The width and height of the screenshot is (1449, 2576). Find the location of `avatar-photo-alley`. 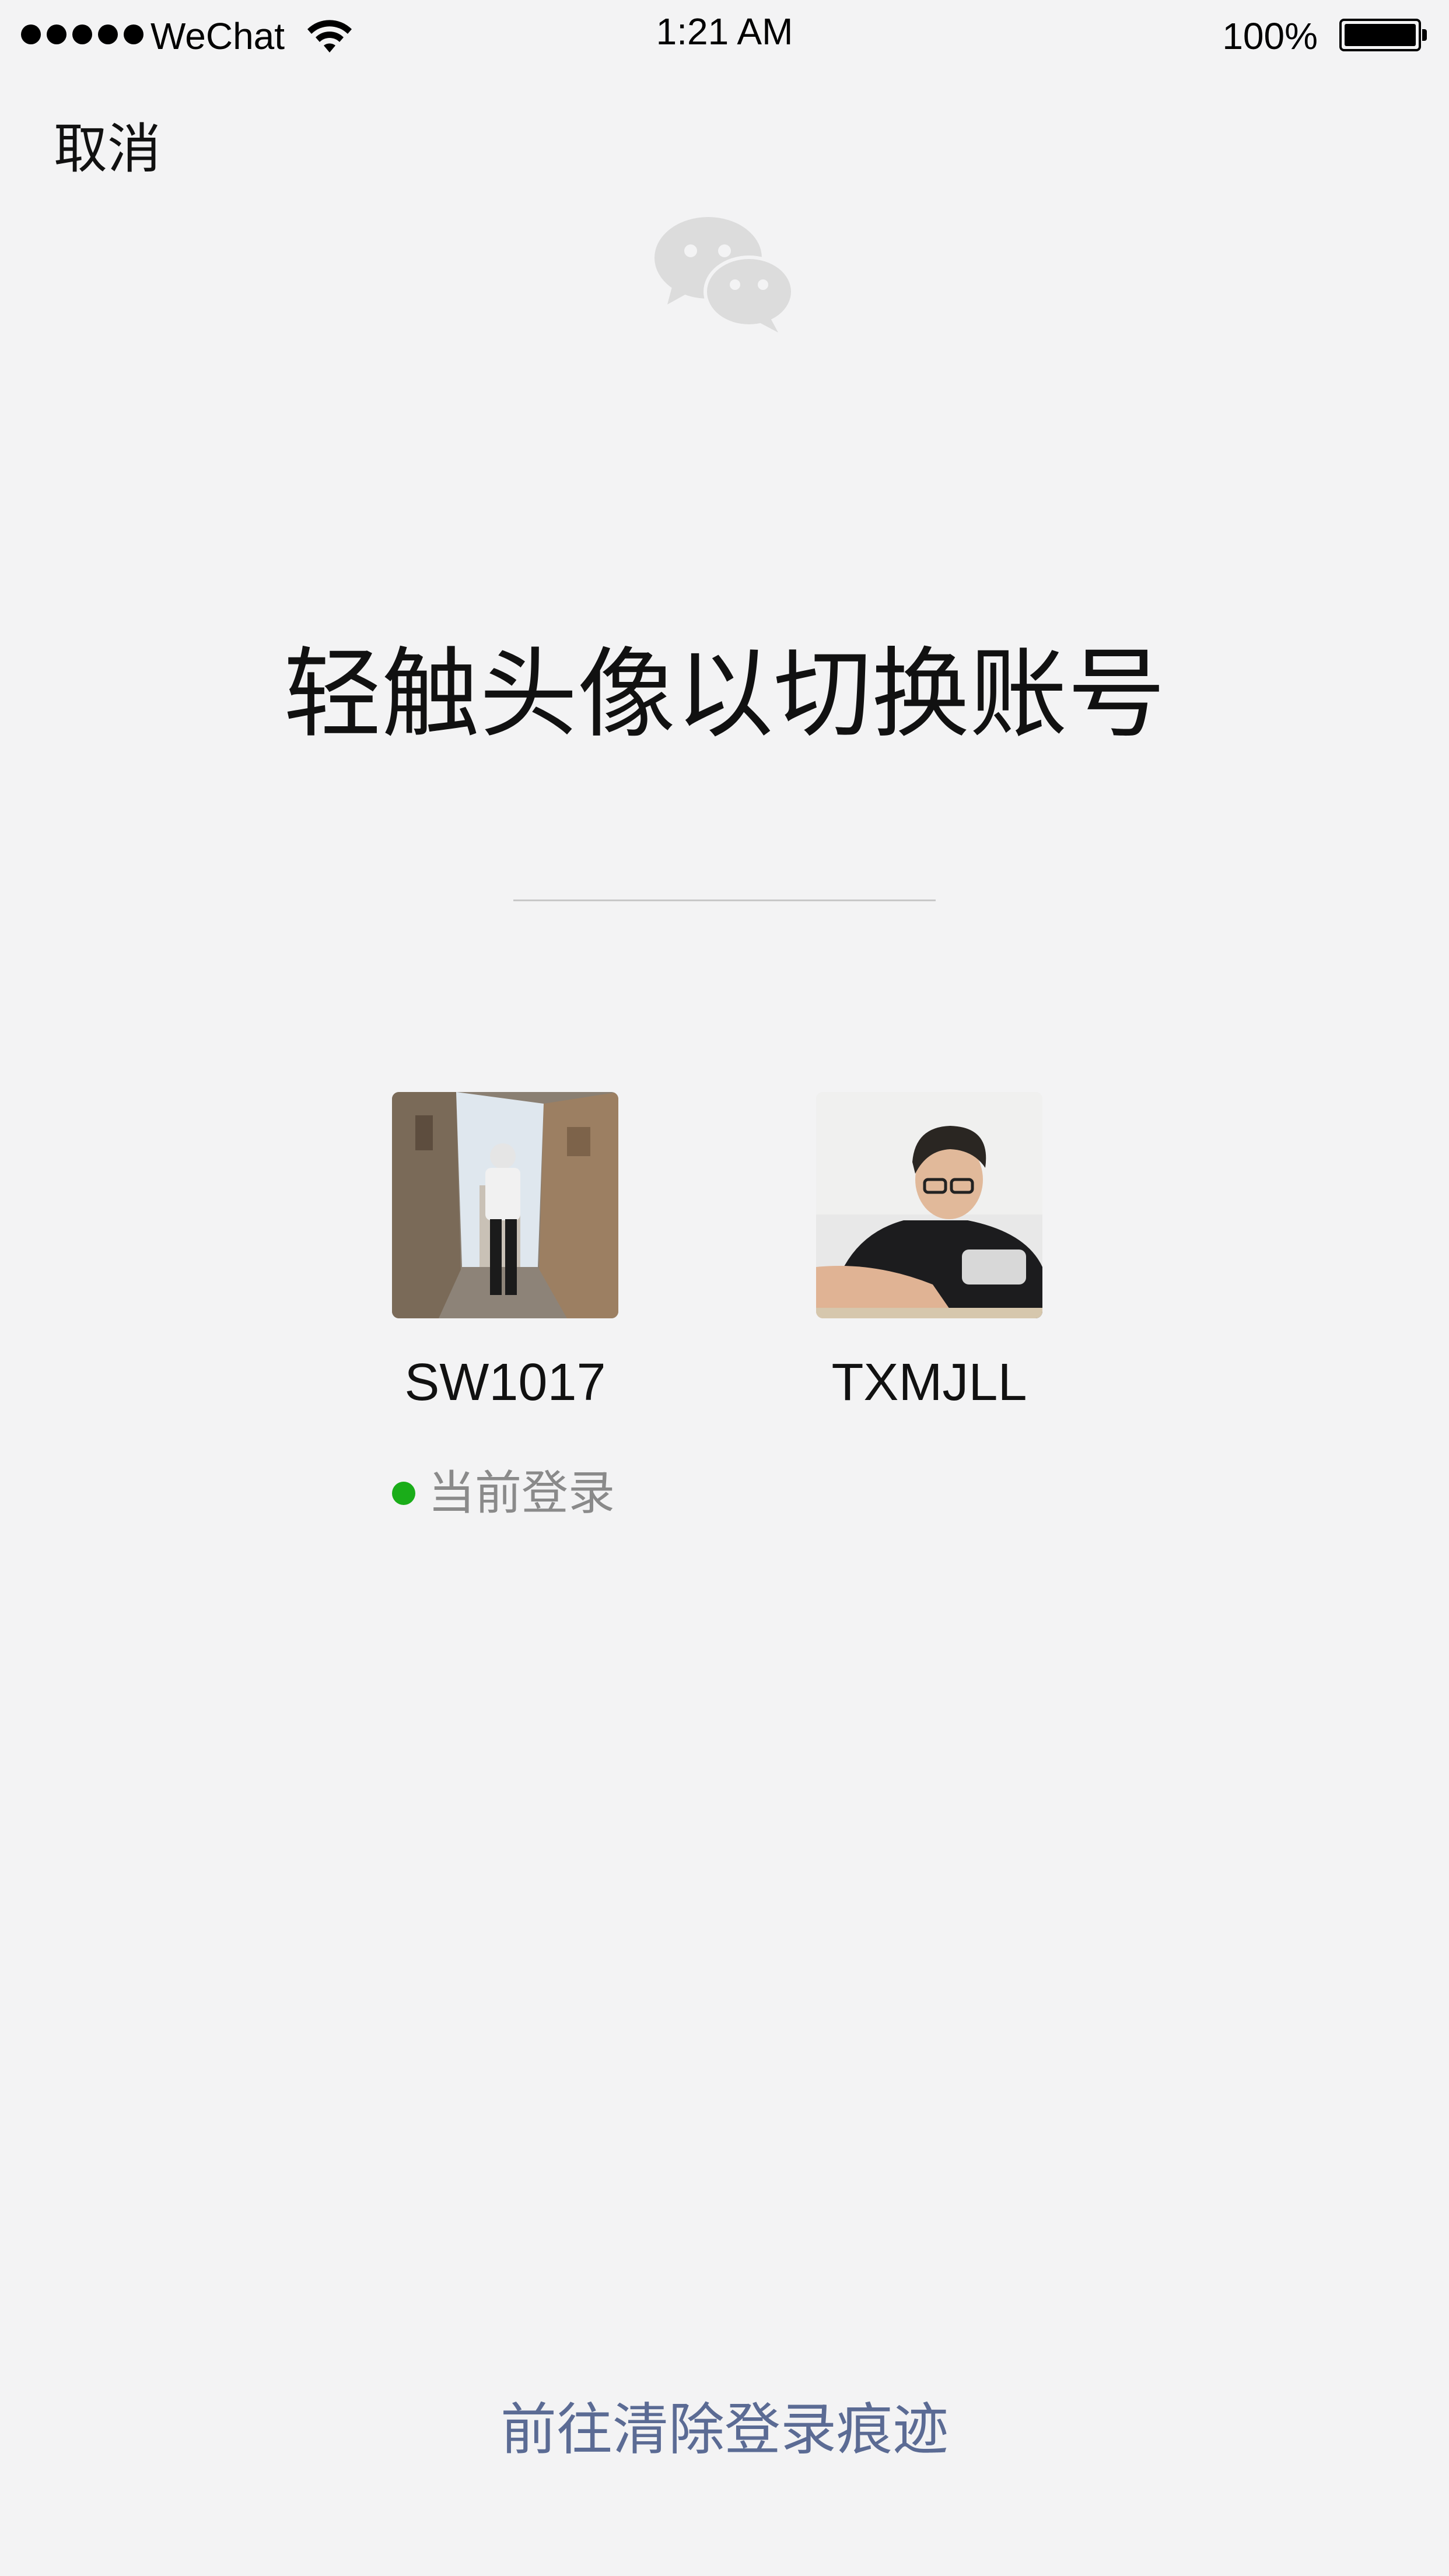

avatar-photo-alley is located at coordinates (505, 1205).